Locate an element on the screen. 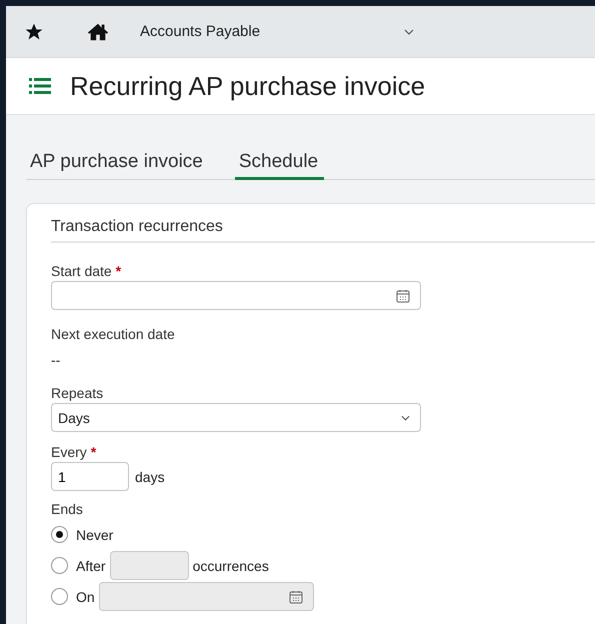  date-field is located at coordinates (236, 295).